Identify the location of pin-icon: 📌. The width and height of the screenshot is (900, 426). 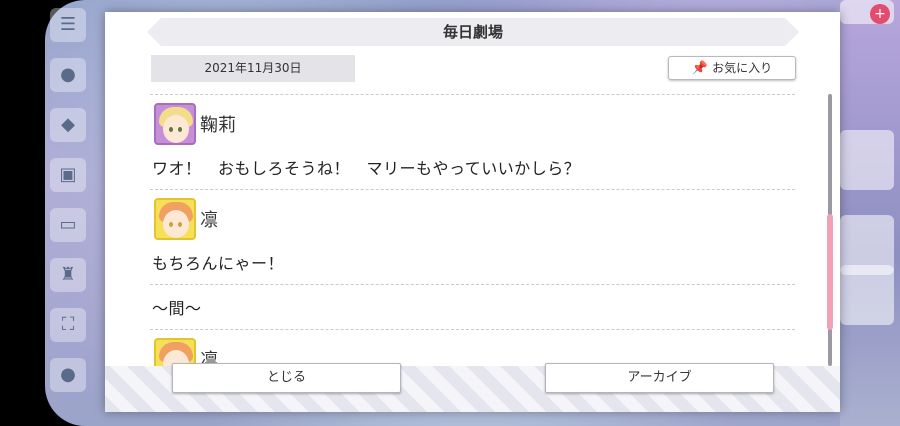
(700, 68).